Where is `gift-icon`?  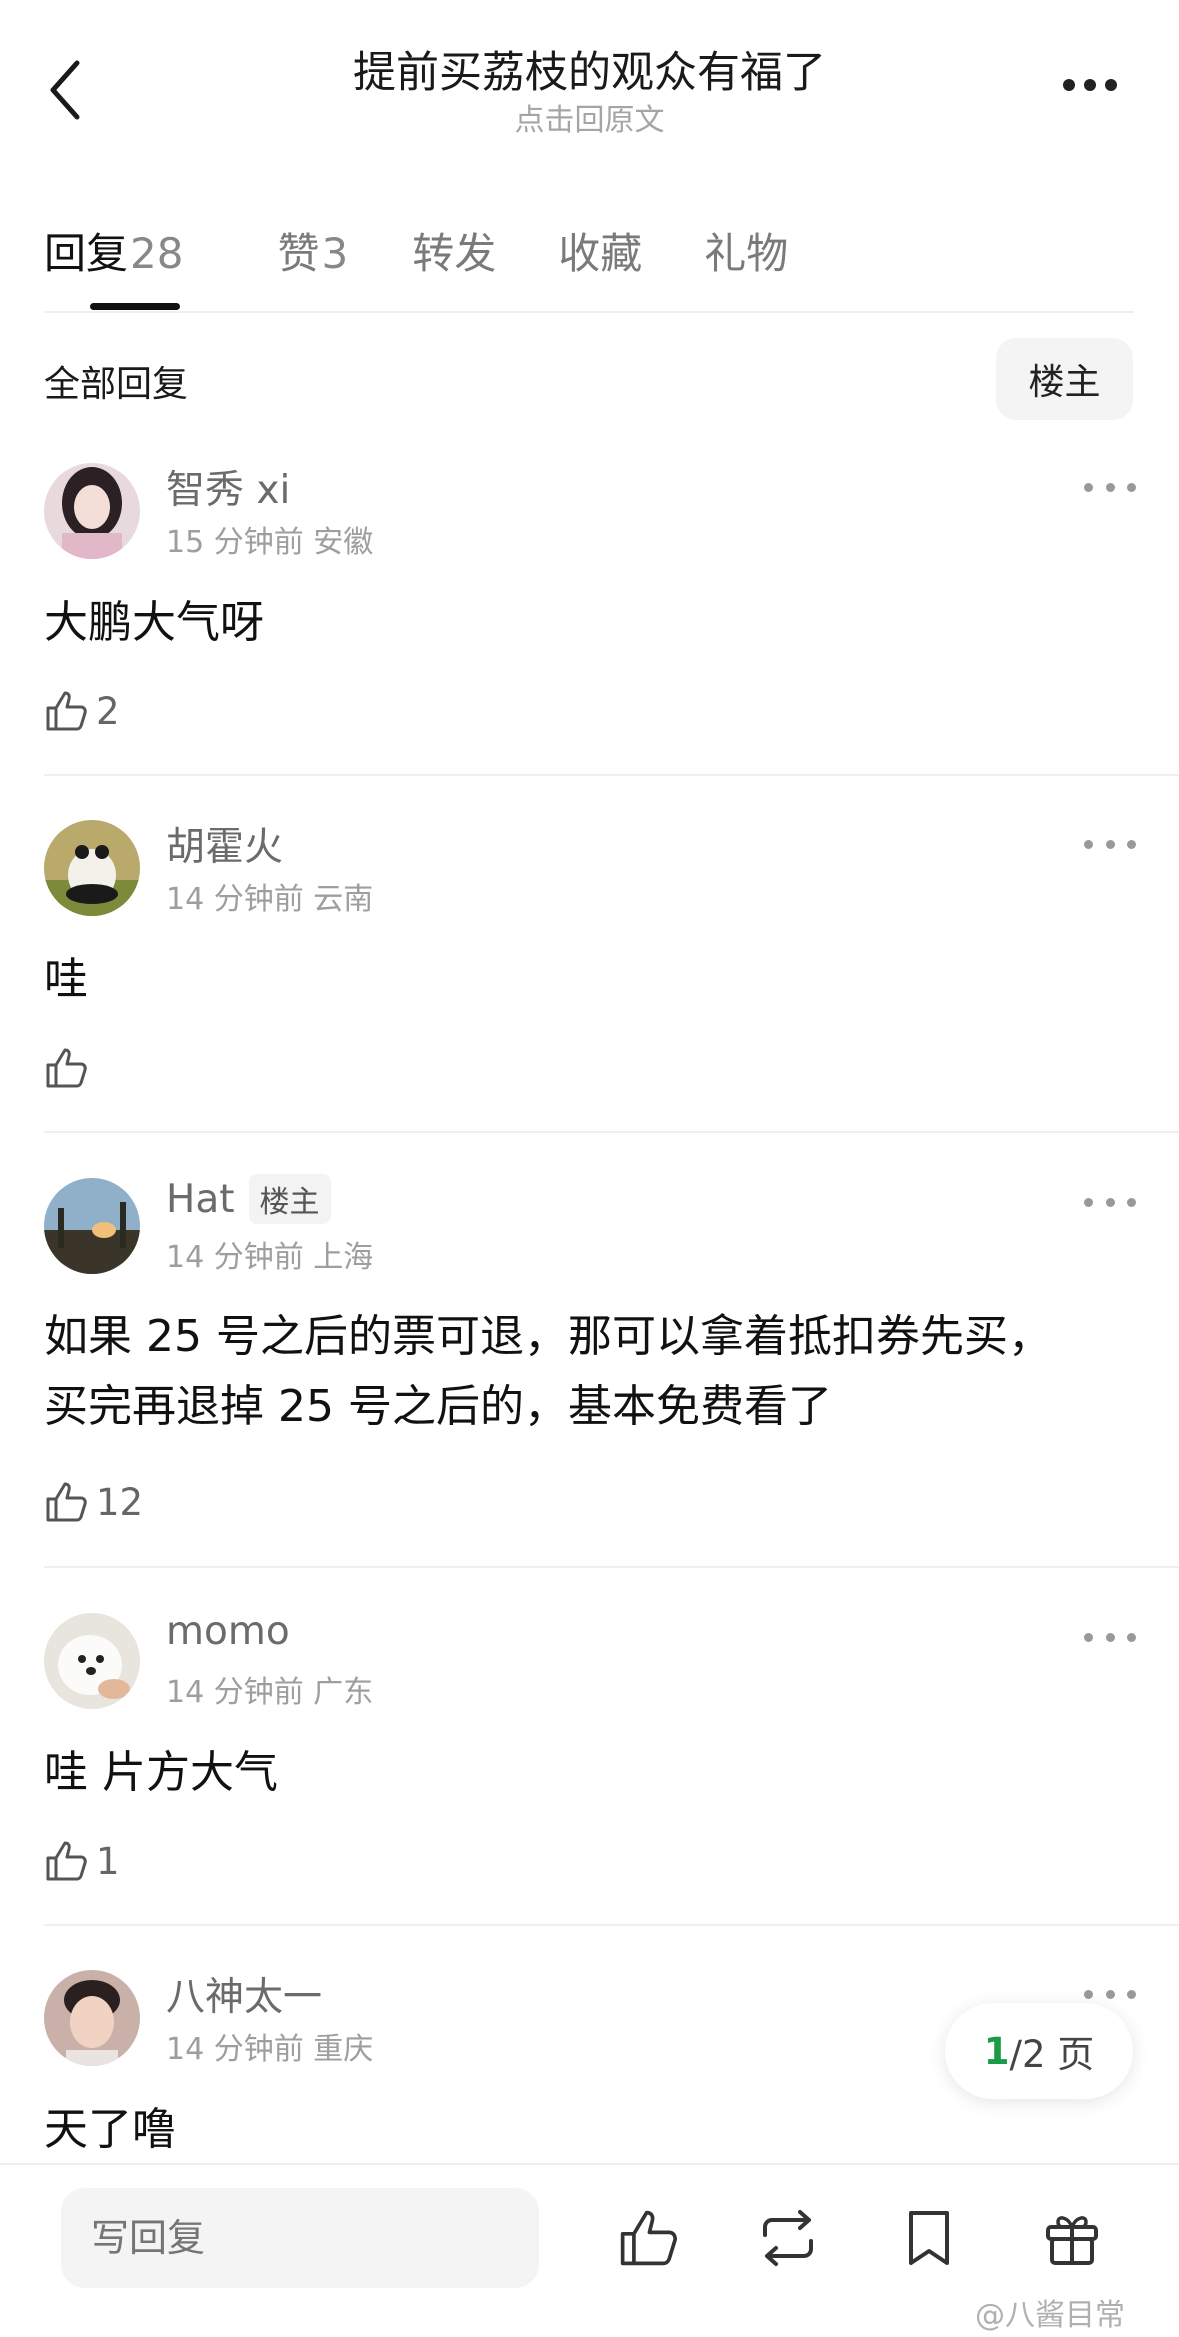
gift-icon is located at coordinates (1072, 2240).